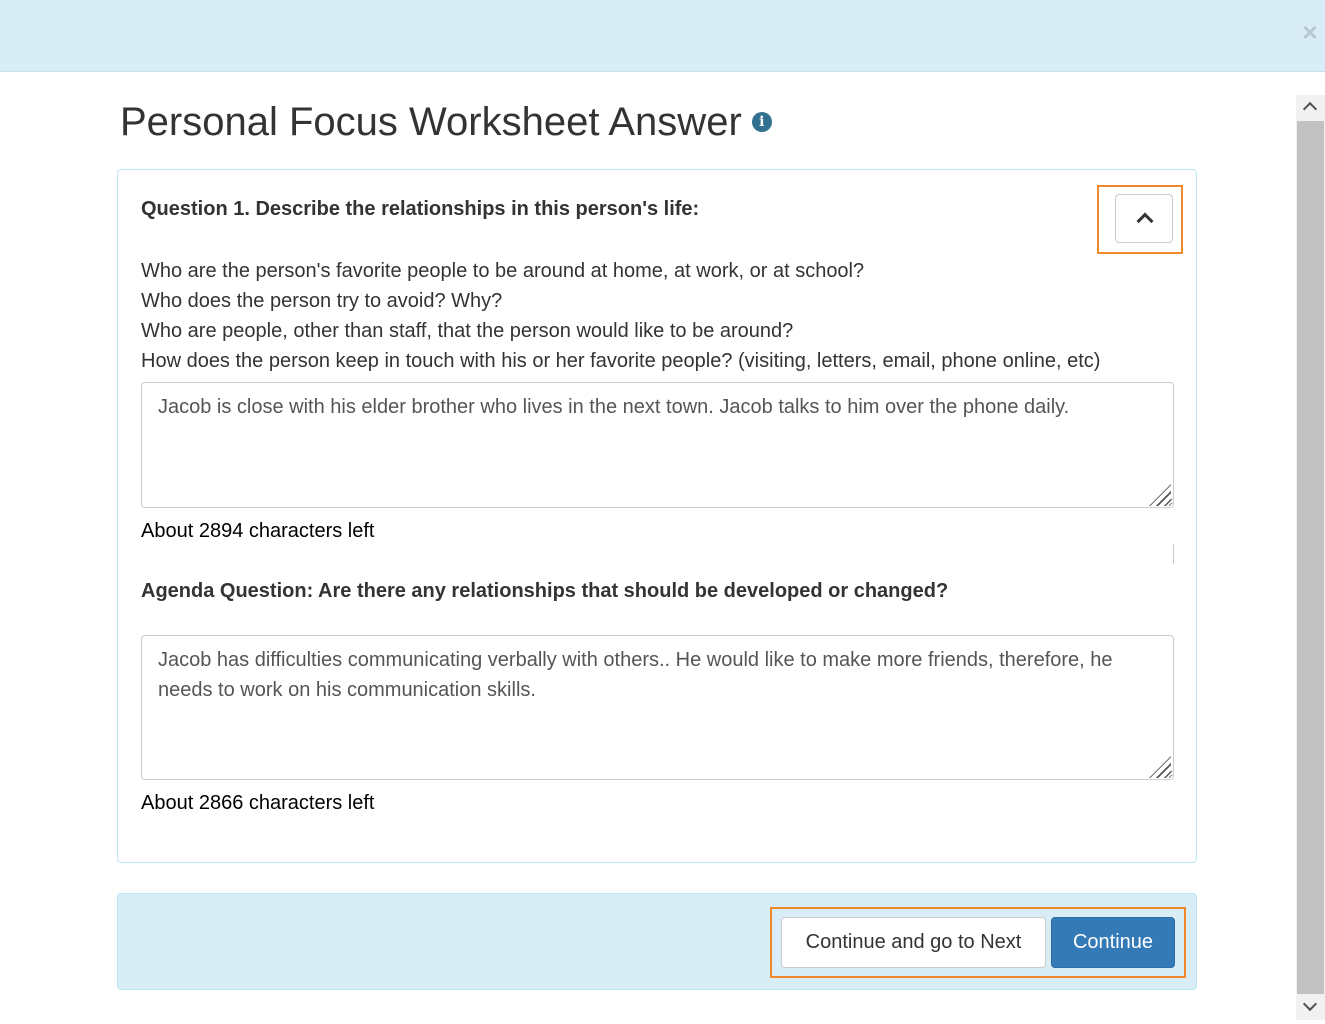 This screenshot has height=1024, width=1325. What do you see at coordinates (258, 803) in the screenshot?
I see `agenda-char-count: About 2866 characters left` at bounding box center [258, 803].